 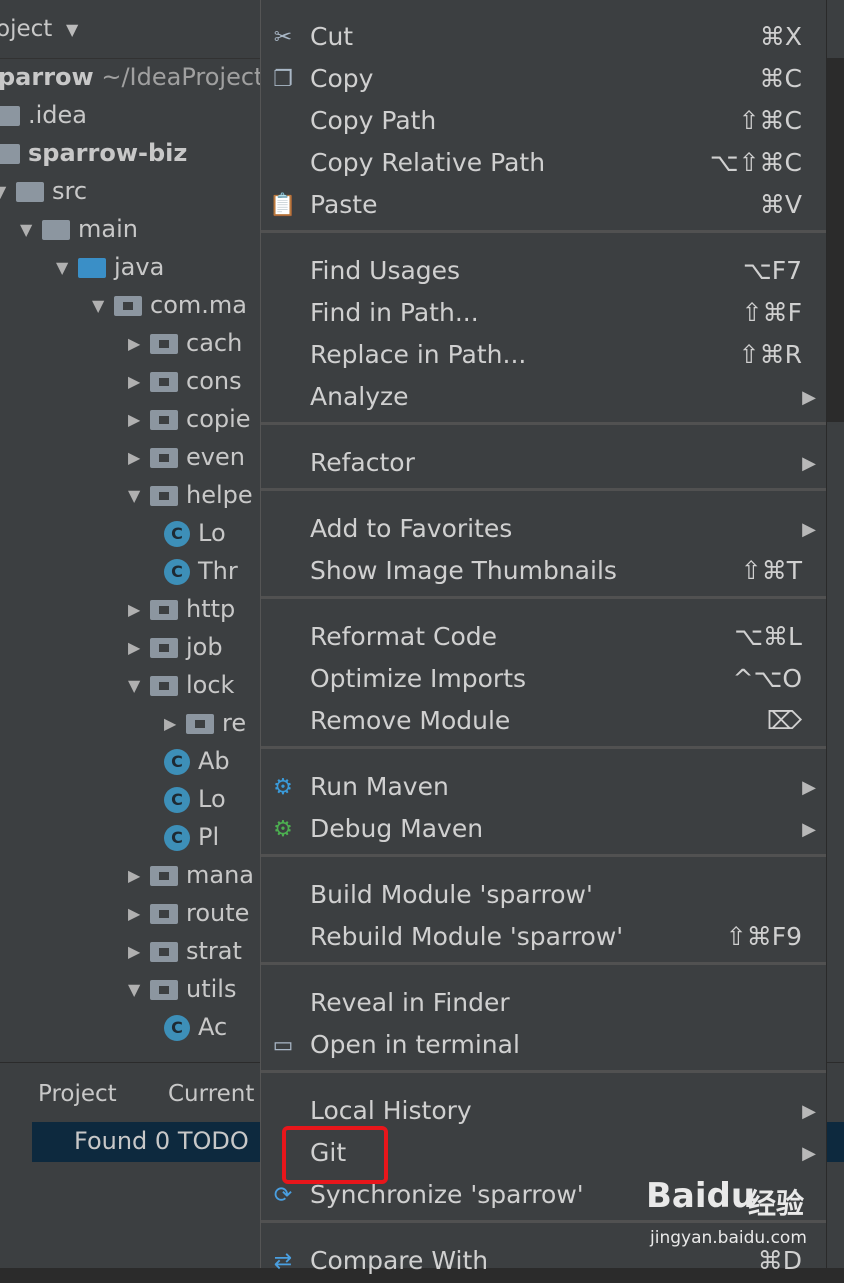 I want to click on tree-node: C Ac, so click(x=195, y=1027).